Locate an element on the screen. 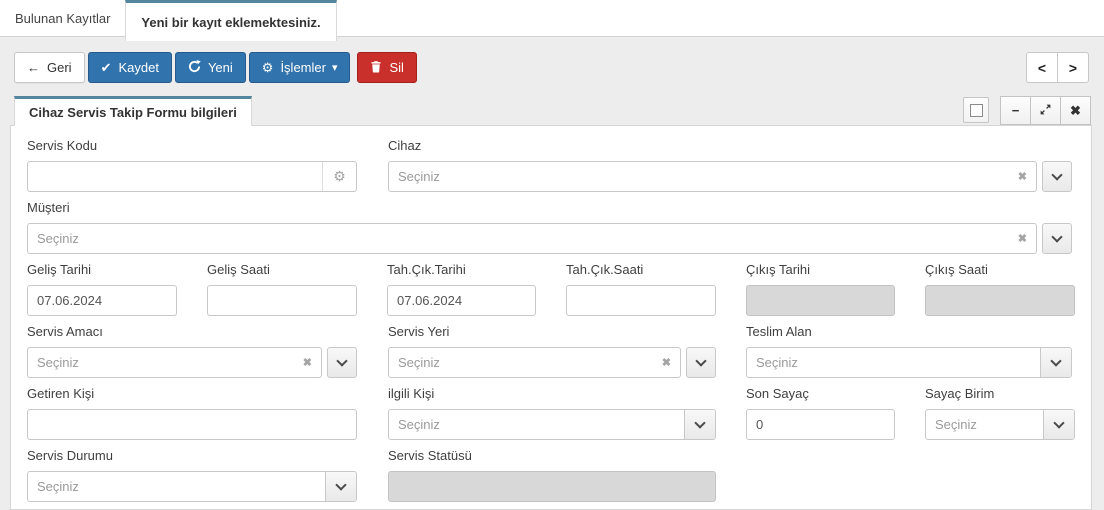 The height and width of the screenshot is (510, 1104). cihaz-select: Seçiniz ✖ is located at coordinates (712, 176).